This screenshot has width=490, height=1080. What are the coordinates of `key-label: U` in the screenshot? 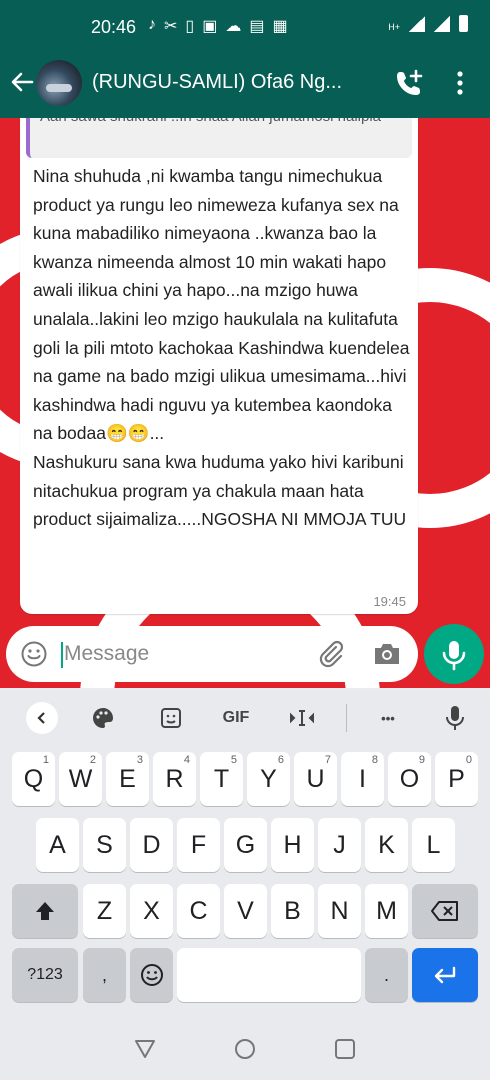 It's located at (315, 778).